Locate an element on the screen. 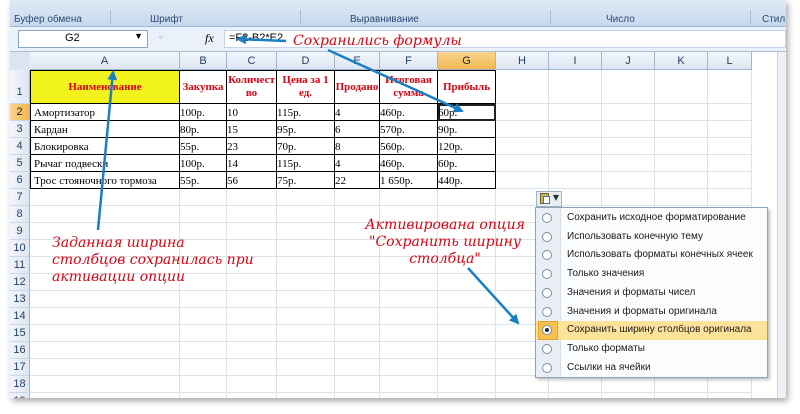  arrow-to-formula is located at coordinates (261, 39).